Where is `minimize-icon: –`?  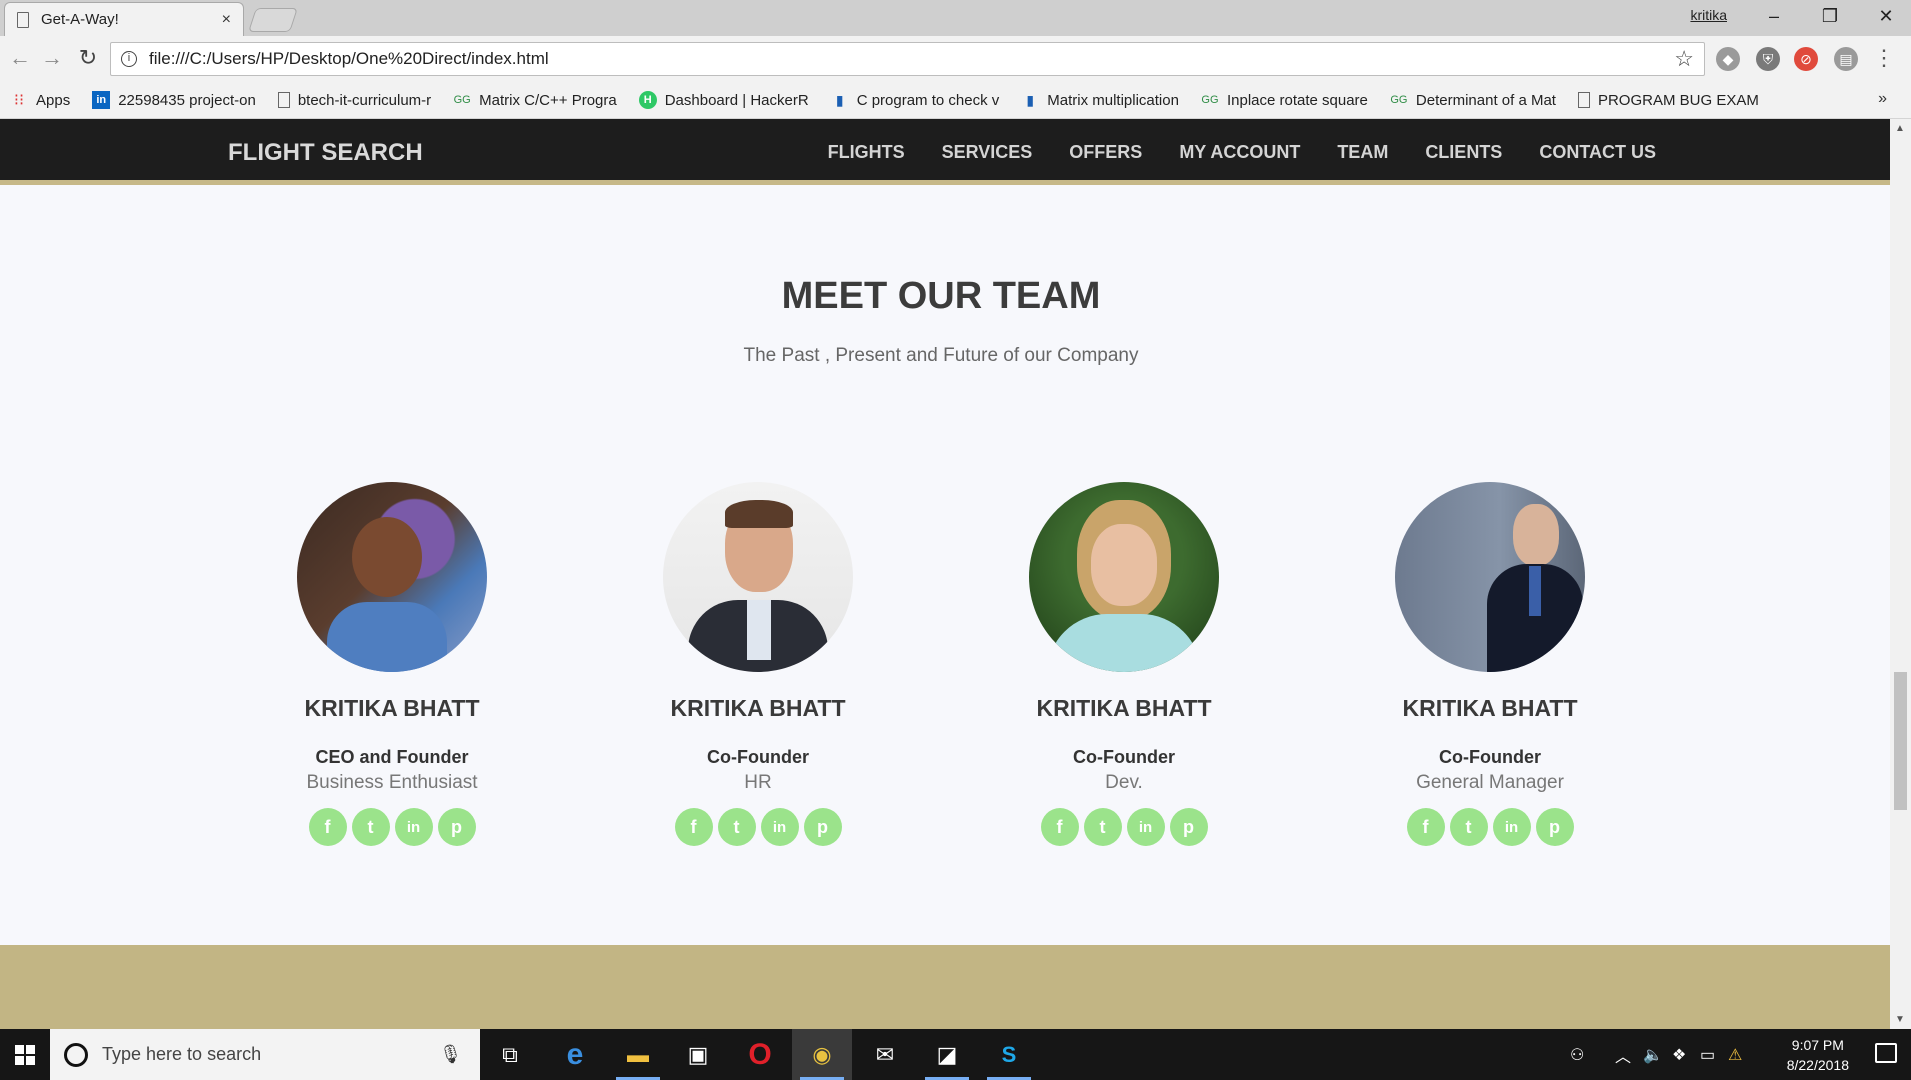 minimize-icon: – is located at coordinates (1774, 16).